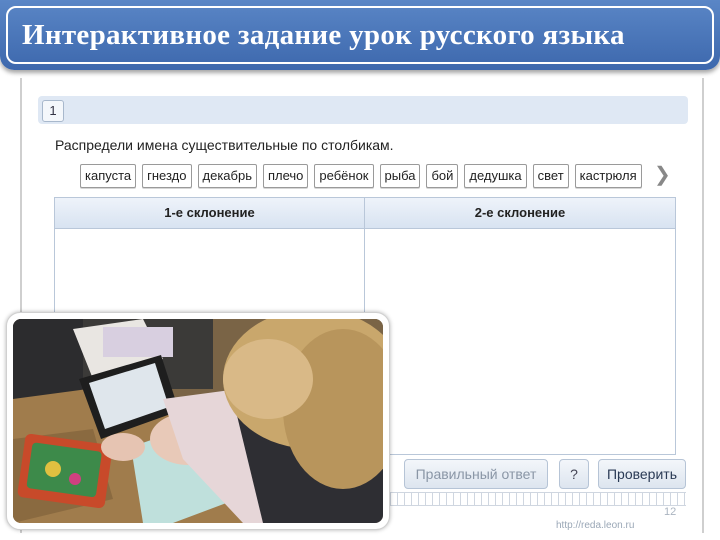 This screenshot has width=720, height=540. What do you see at coordinates (595, 525) in the screenshot?
I see `watermark-text: http://reda.leon.ru` at bounding box center [595, 525].